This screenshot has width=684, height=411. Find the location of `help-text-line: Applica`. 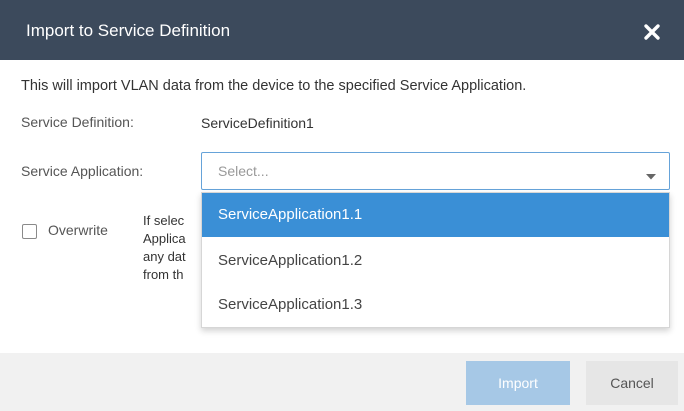

help-text-line: Applica is located at coordinates (164, 238).